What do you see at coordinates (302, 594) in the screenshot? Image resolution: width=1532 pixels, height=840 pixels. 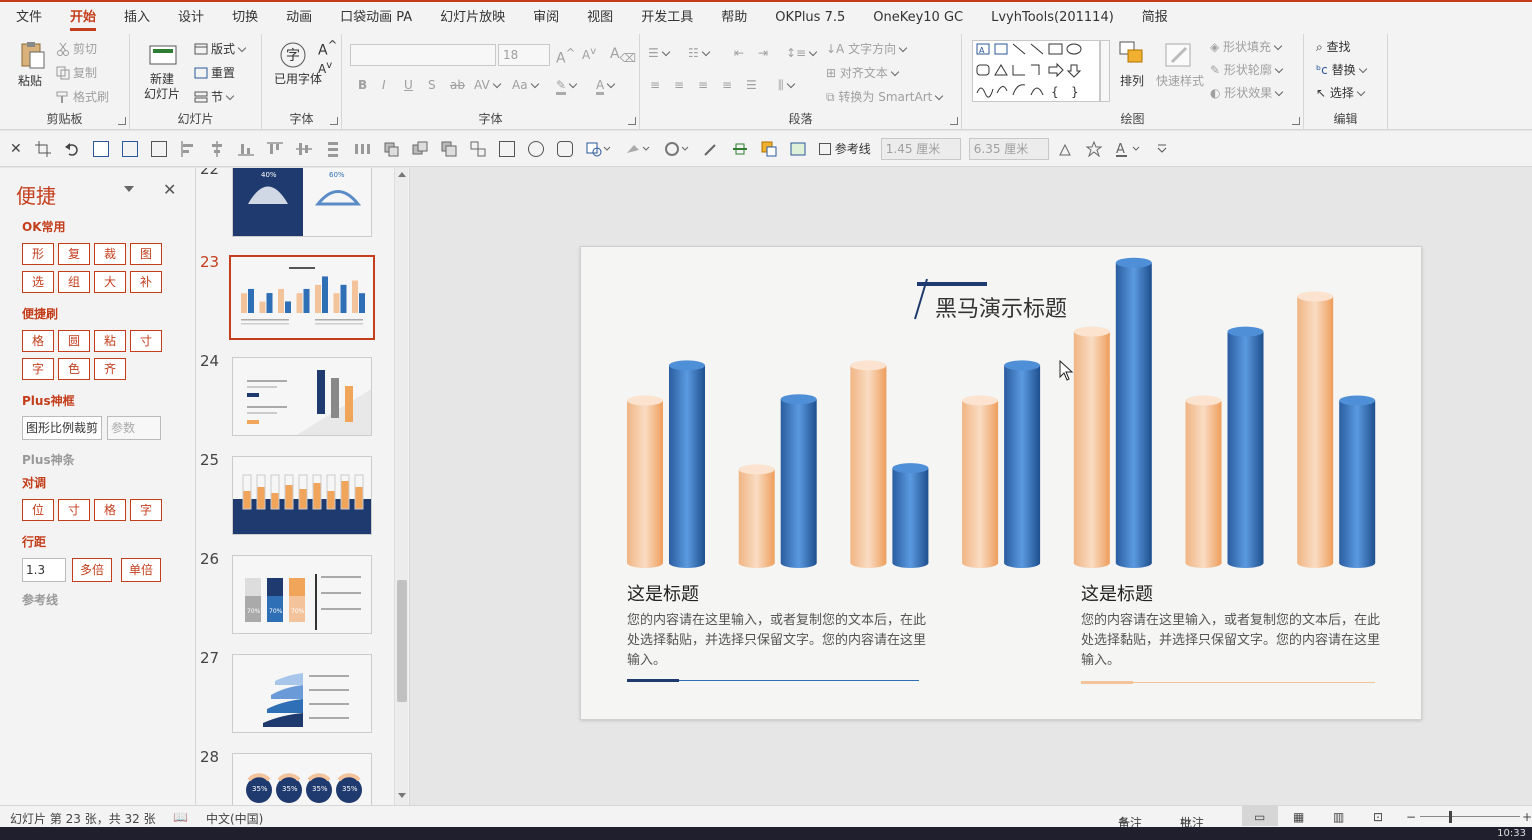 I see `slide-thumbnail-26: 70% 70% 70%` at bounding box center [302, 594].